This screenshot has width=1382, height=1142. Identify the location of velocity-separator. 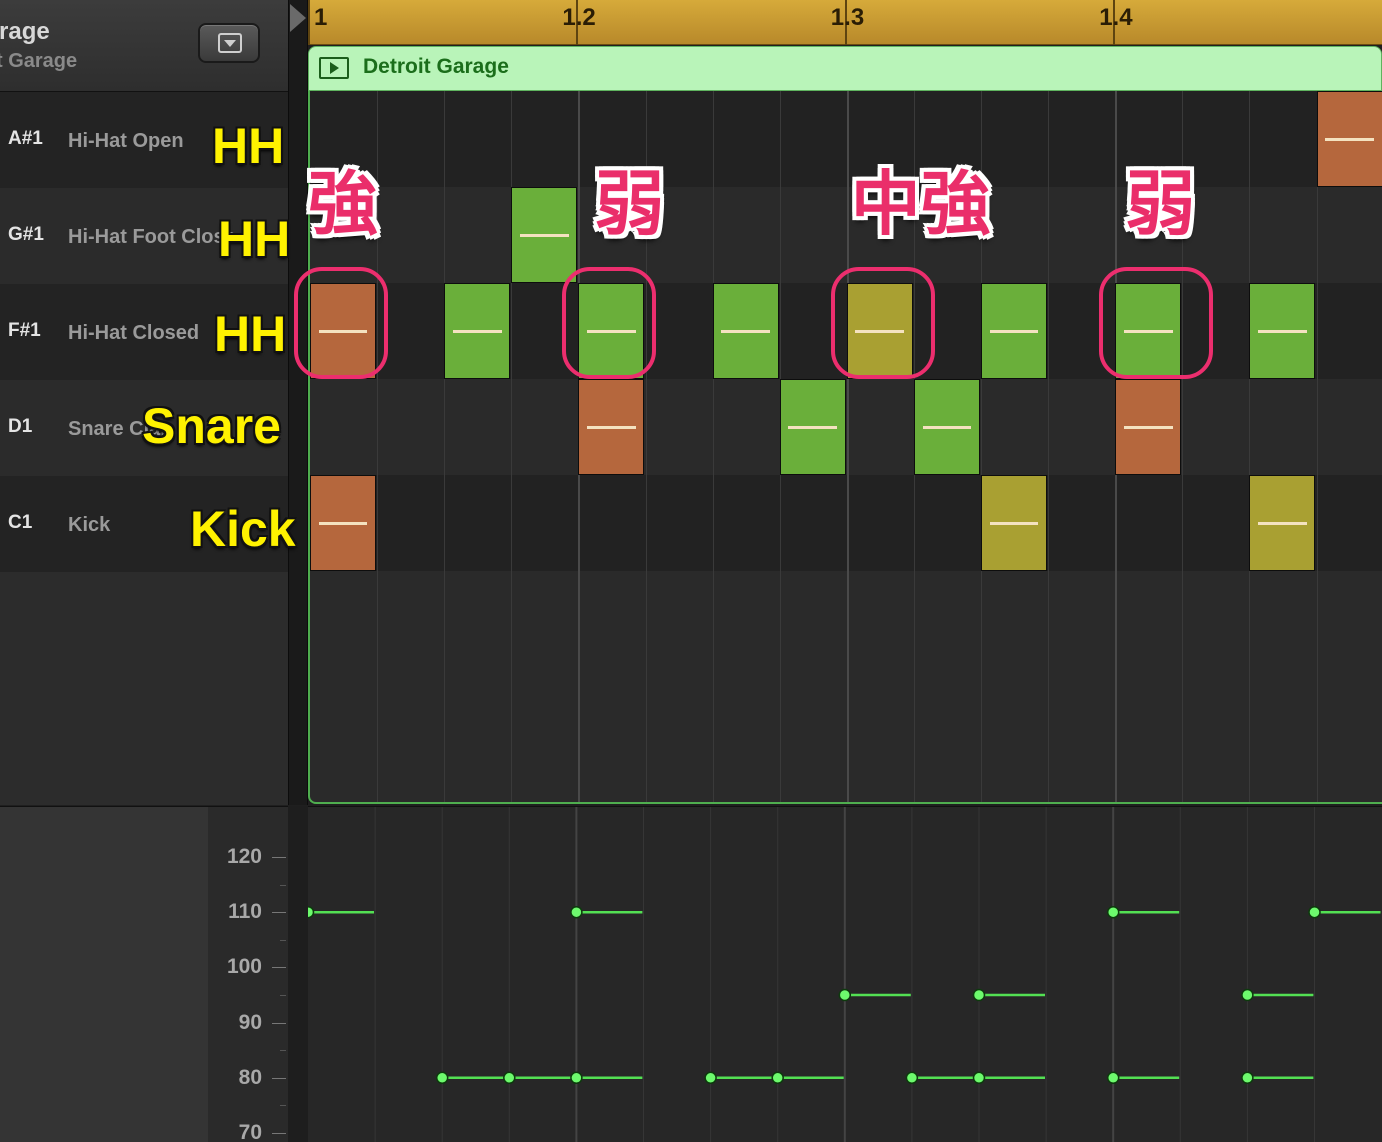
(298, 974).